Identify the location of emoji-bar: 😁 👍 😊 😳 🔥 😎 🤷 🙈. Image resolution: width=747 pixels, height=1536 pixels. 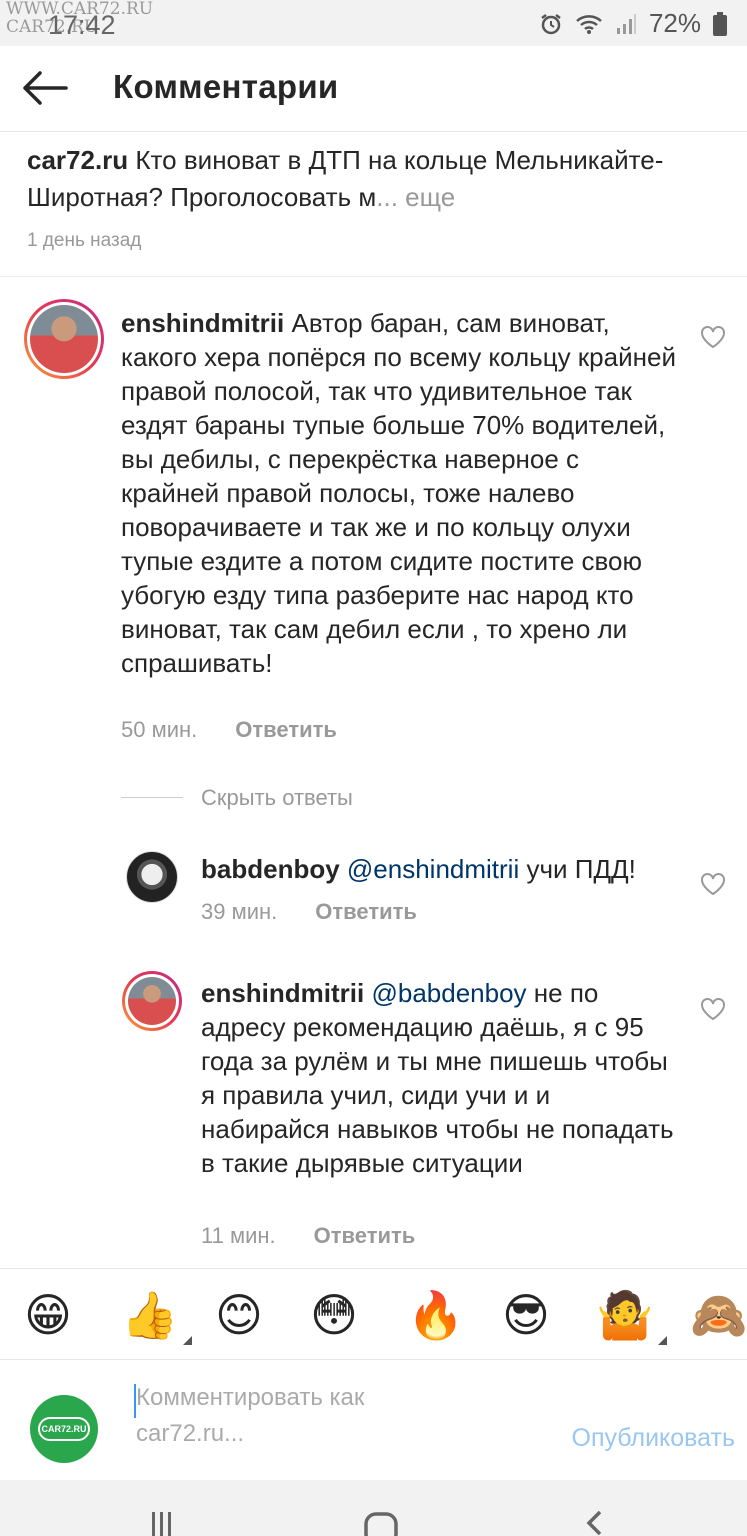
(373, 1314).